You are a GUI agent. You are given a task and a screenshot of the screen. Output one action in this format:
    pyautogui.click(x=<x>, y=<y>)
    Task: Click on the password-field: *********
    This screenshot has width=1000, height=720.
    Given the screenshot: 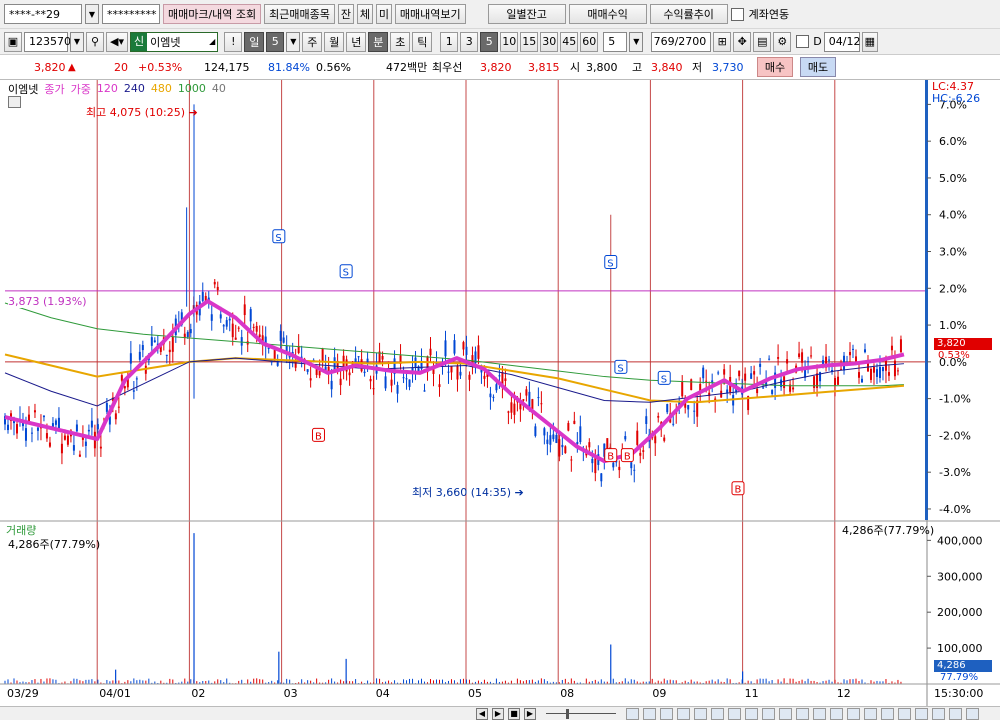 What is the action you would take?
    pyautogui.click(x=131, y=14)
    